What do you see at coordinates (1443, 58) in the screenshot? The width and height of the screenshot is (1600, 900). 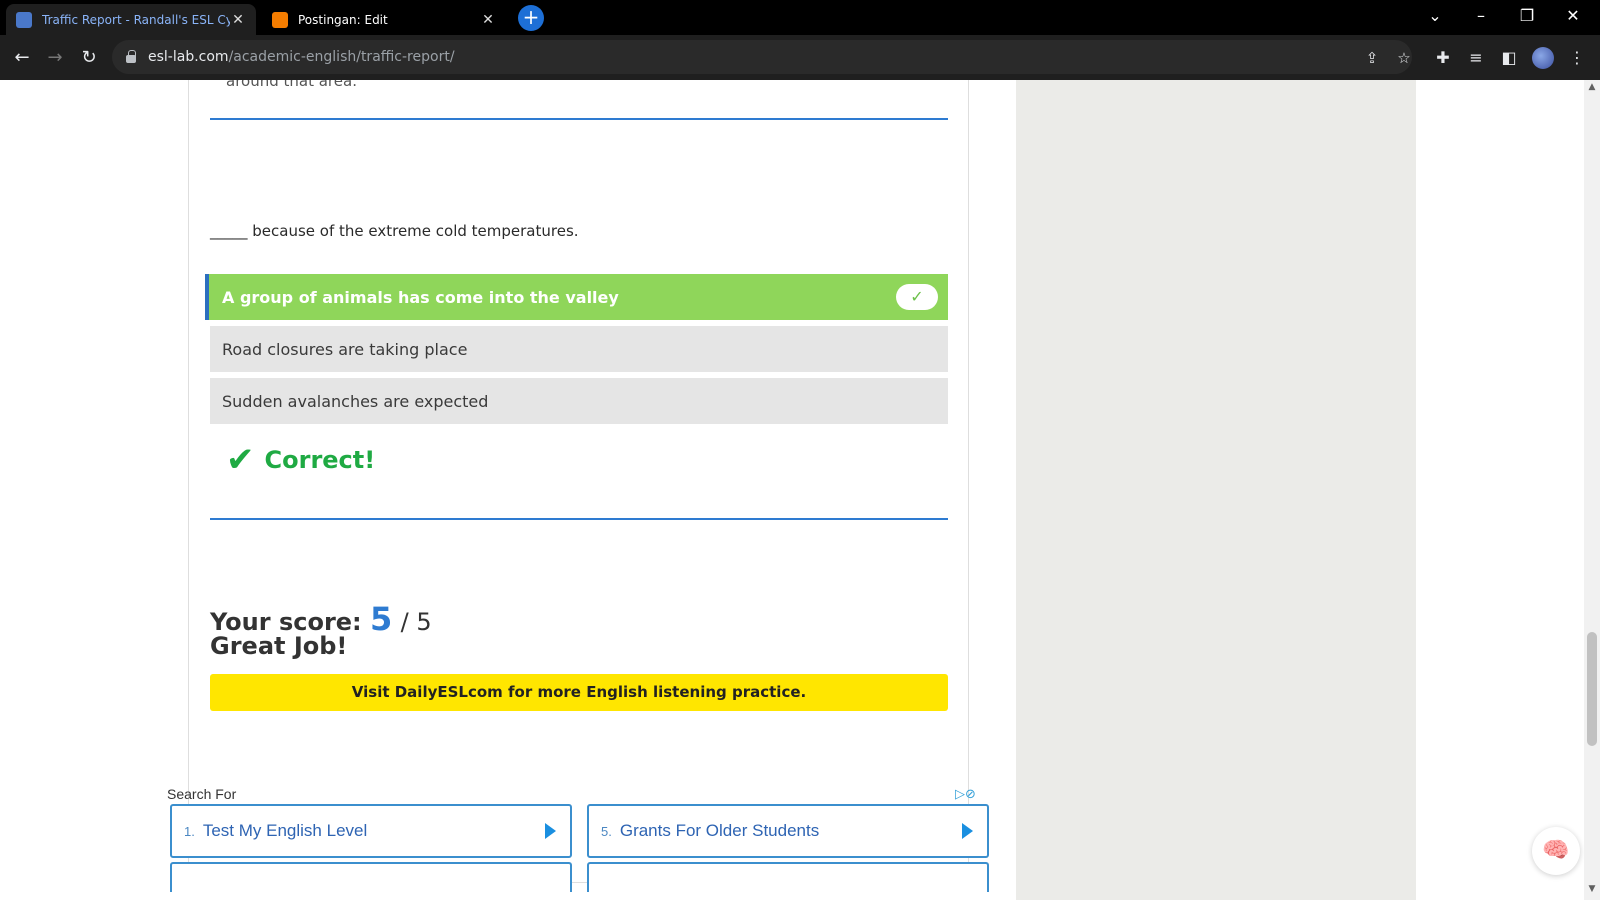 I see `extensions-icon: ✚` at bounding box center [1443, 58].